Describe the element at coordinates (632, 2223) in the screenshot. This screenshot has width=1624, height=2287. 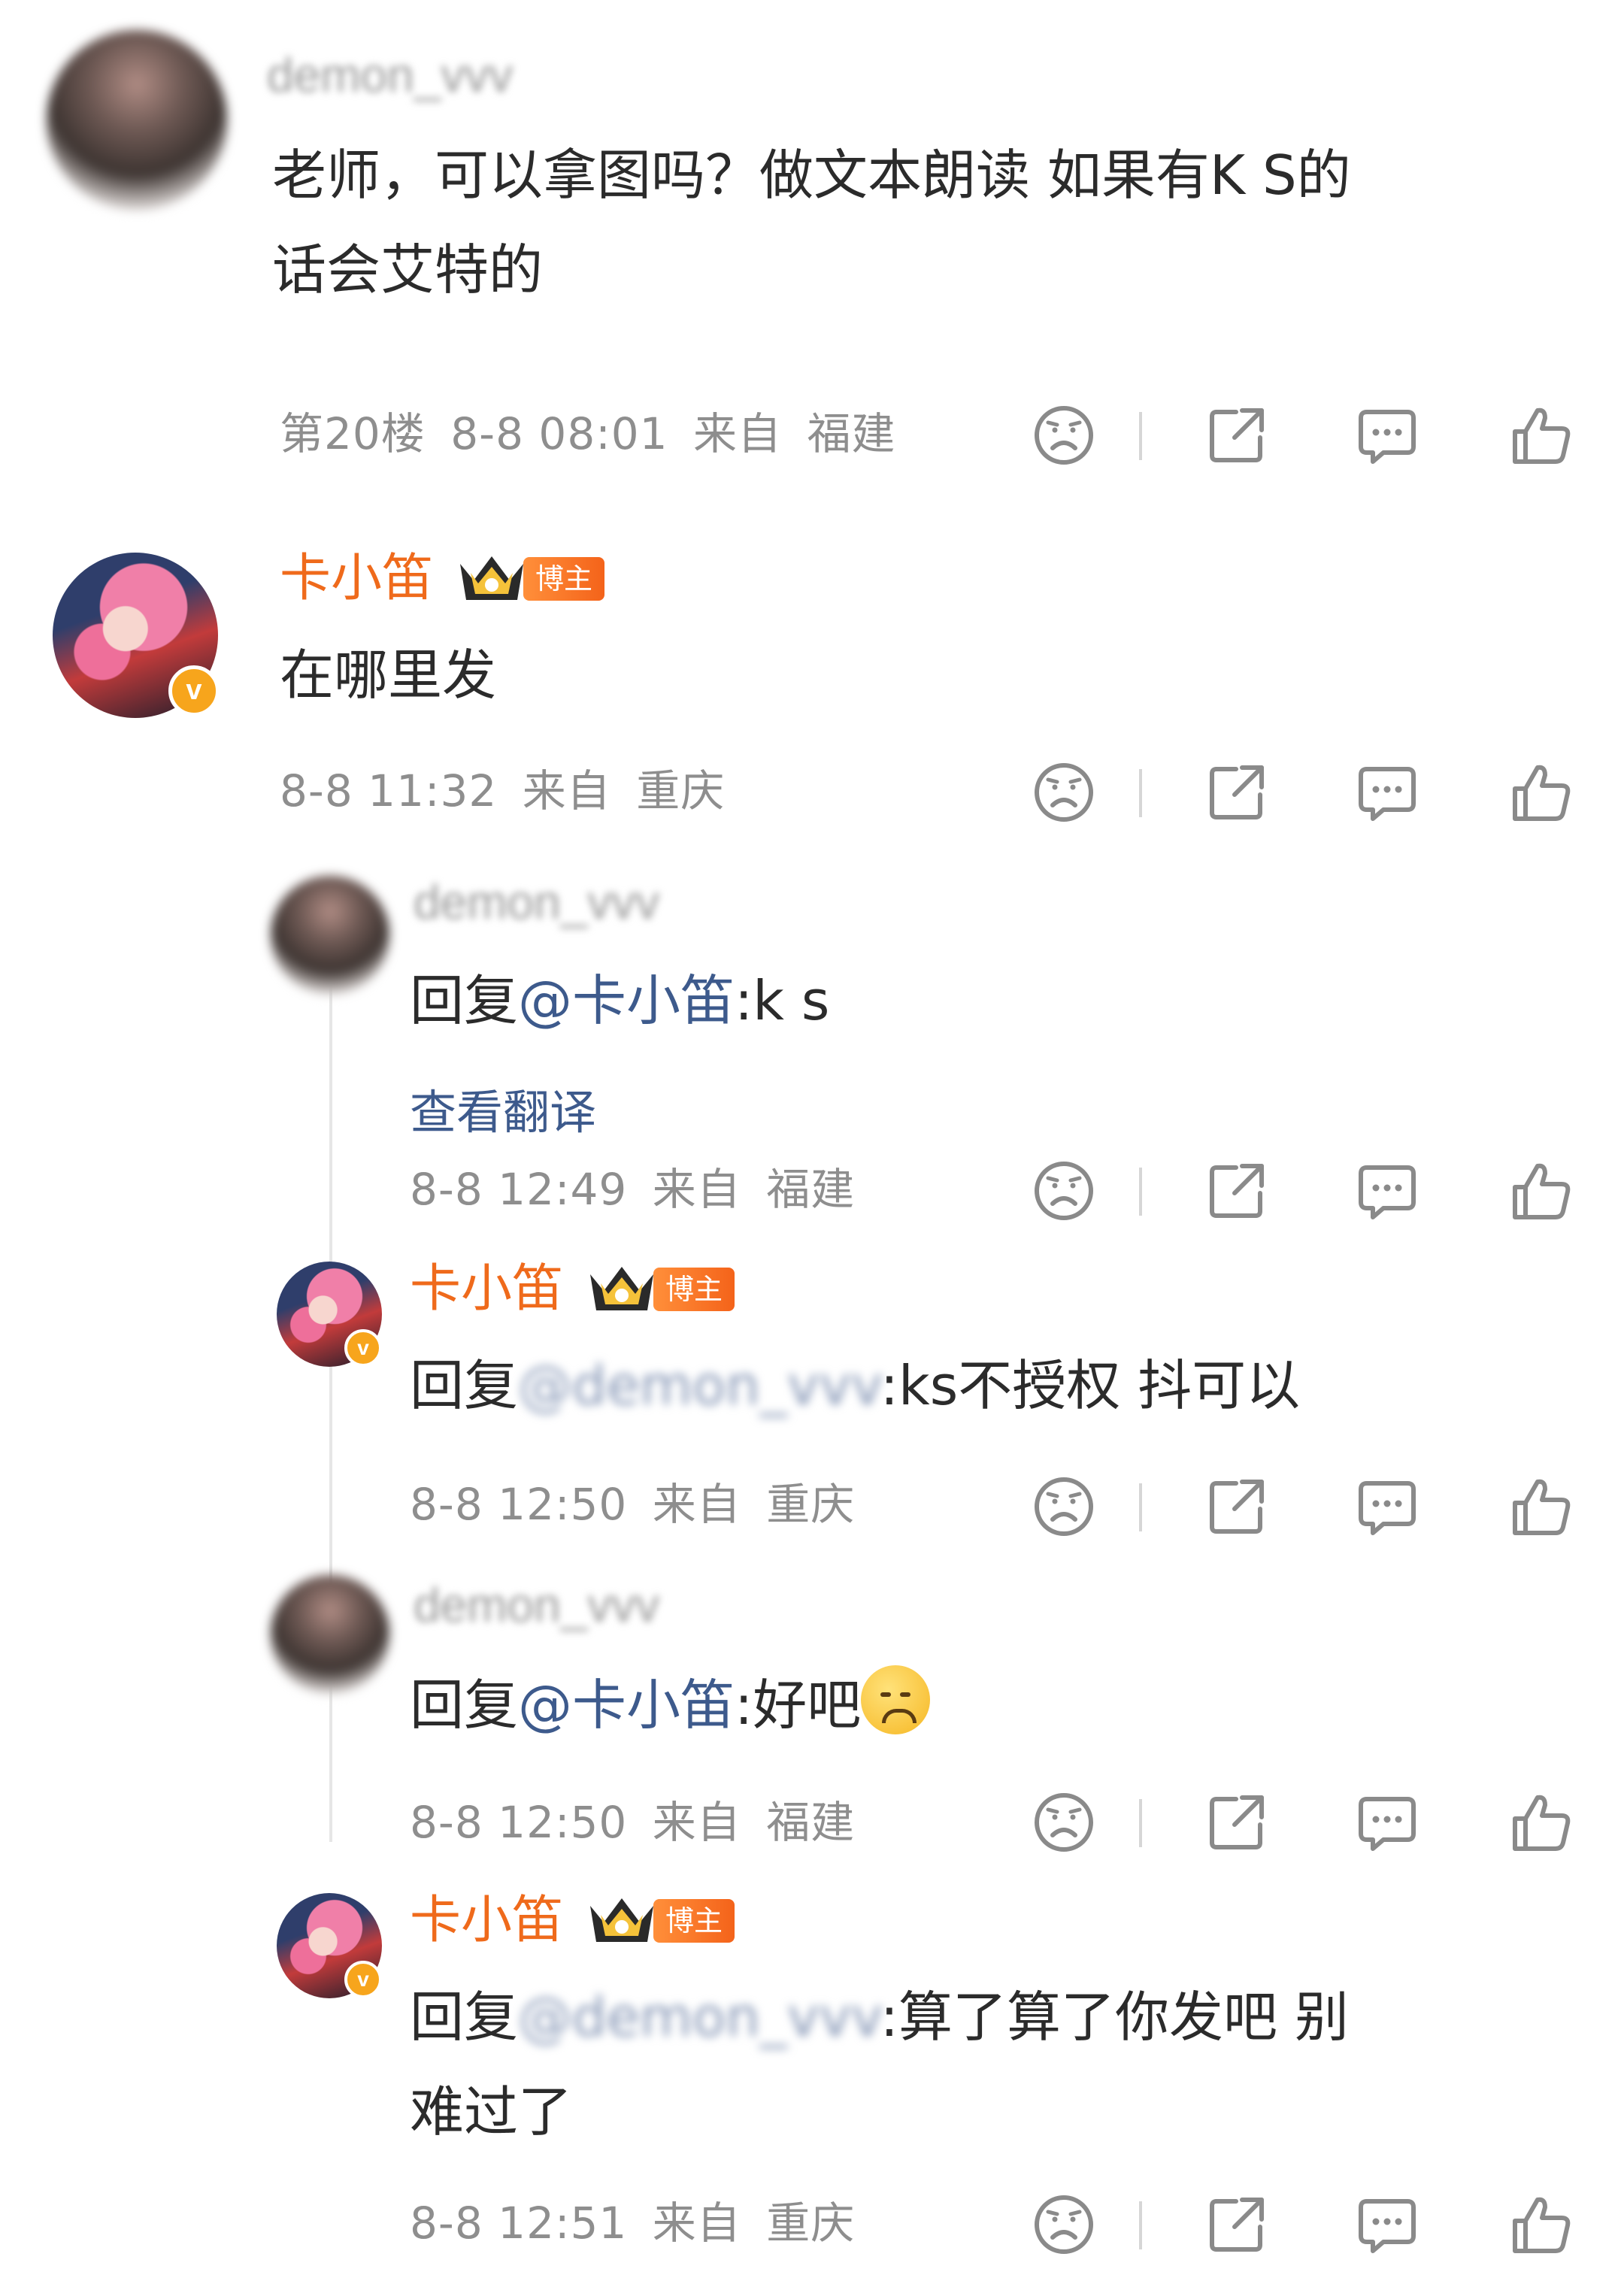
I see `reply-meta: 8-8 12:51 来自 重庆` at that location.